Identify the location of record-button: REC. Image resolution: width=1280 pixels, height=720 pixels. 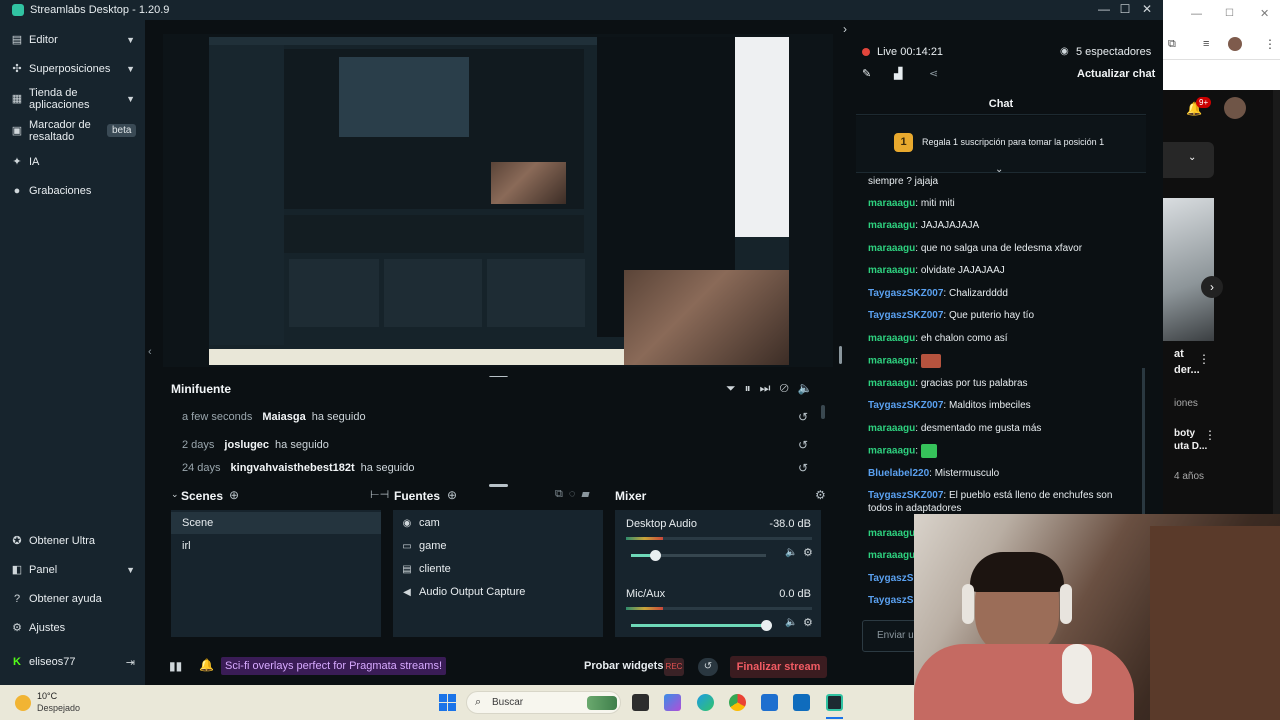
(674, 667).